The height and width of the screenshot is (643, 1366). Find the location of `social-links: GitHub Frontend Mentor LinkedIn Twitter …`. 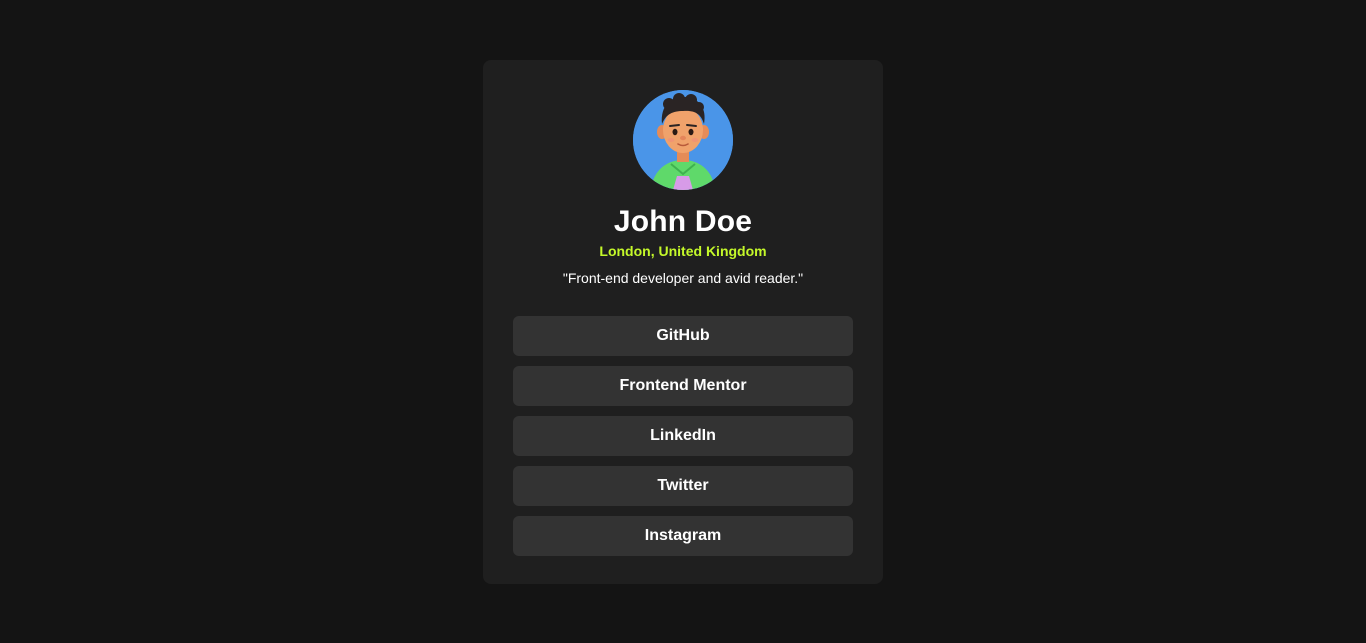

social-links: GitHub Frontend Mentor LinkedIn Twitter … is located at coordinates (683, 436).